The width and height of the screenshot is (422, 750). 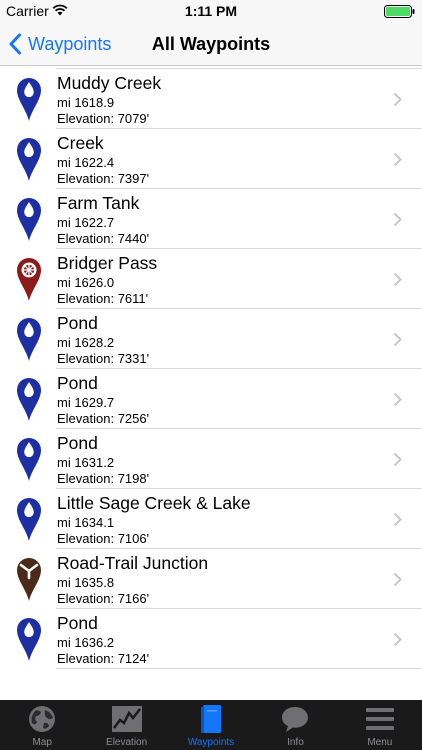 What do you see at coordinates (86, 522) in the screenshot?
I see `waypoint-mile: mi 1634.1` at bounding box center [86, 522].